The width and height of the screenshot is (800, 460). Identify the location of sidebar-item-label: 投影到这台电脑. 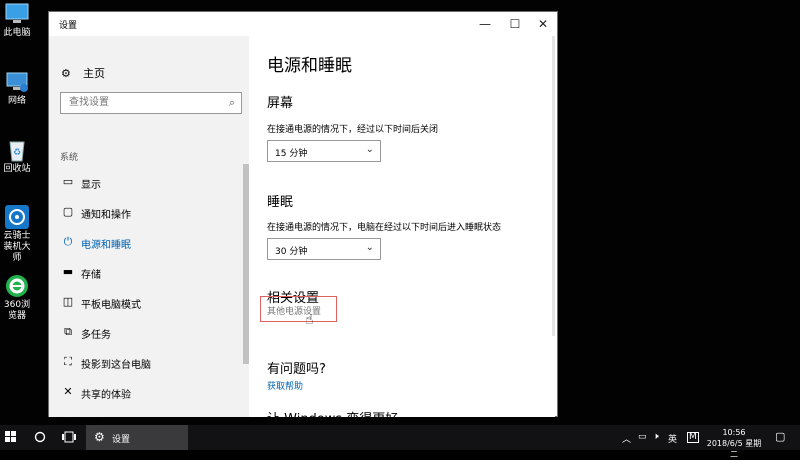
(116, 365).